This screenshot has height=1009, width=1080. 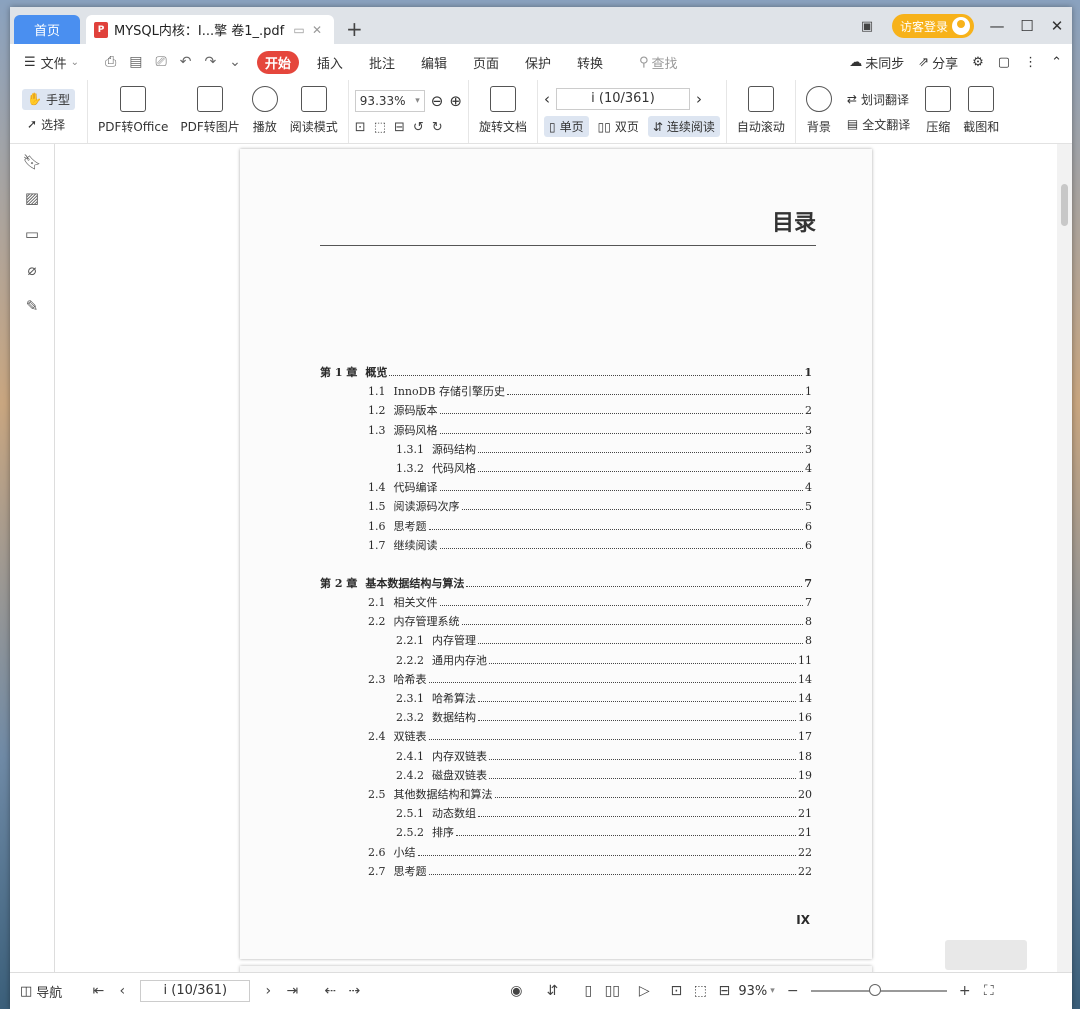 What do you see at coordinates (566, 603) in the screenshot?
I see `toc-section-row: 2.1 相关文件 7` at bounding box center [566, 603].